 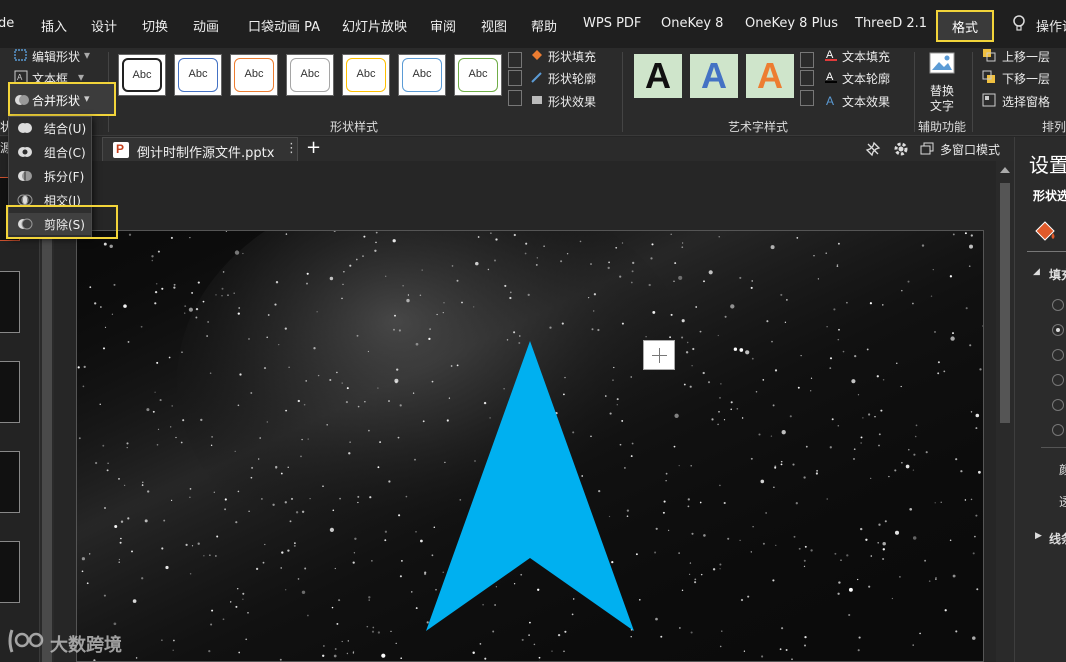 I want to click on tab-onekey8: OneKey 8, so click(x=692, y=23).